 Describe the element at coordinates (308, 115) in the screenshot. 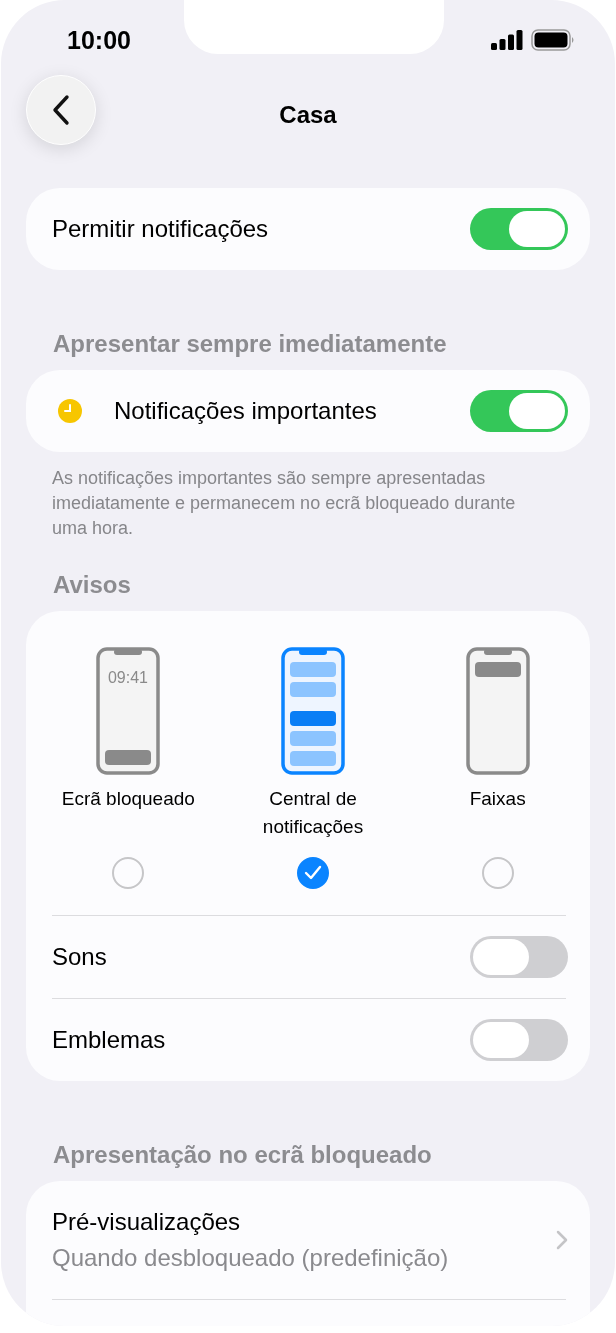

I see `page-title: Casa` at that location.